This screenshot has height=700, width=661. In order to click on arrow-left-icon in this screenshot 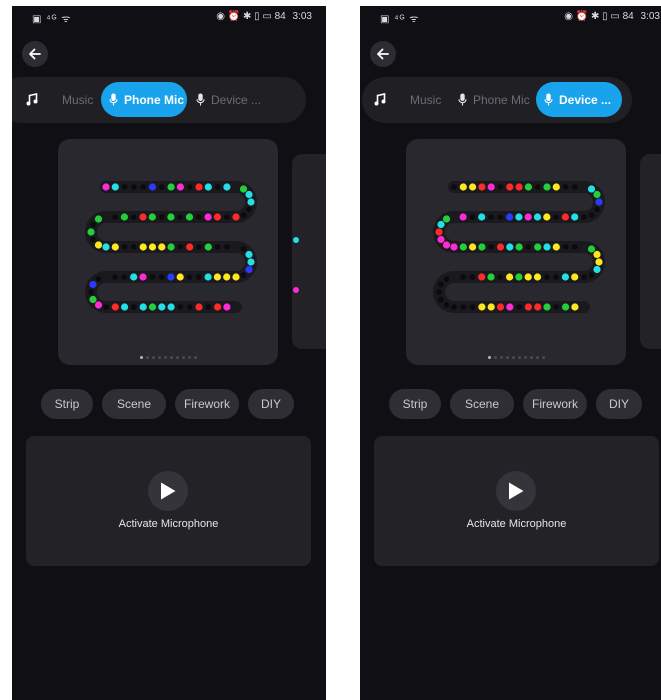, I will do `click(383, 54)`.